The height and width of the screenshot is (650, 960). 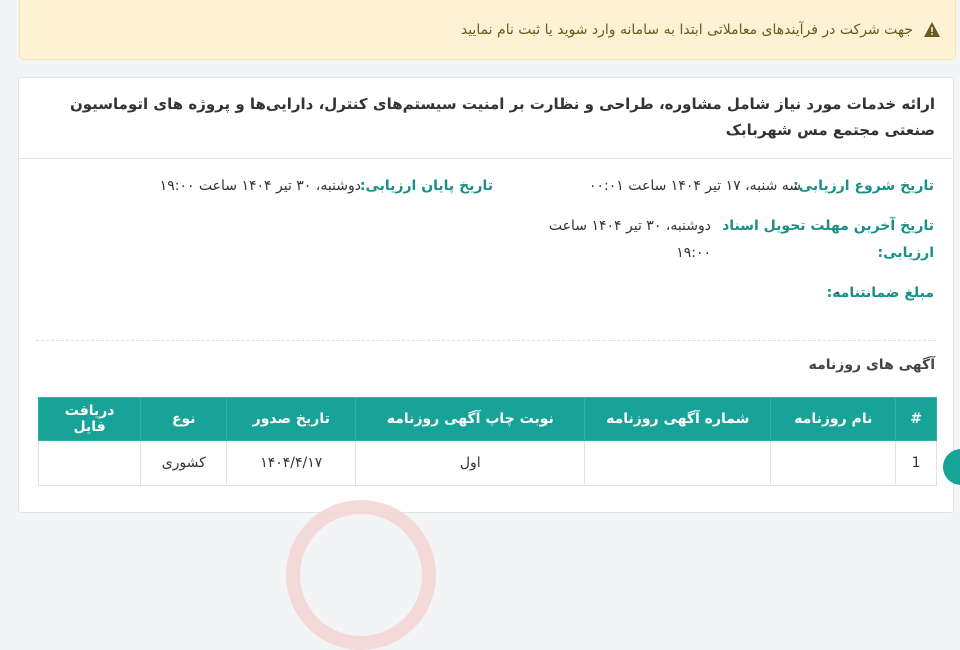 I want to click on end-date-label: تاریخ پایان ارزیابی:, so click(x=426, y=186).